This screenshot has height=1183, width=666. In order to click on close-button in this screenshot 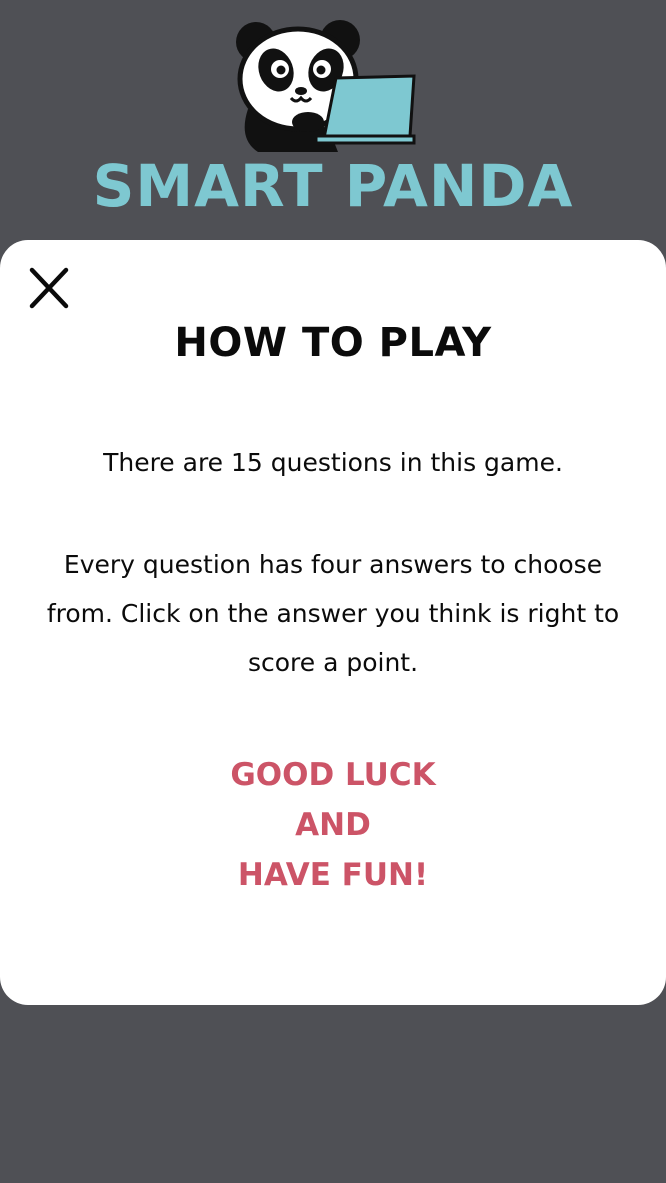, I will do `click(50, 288)`.